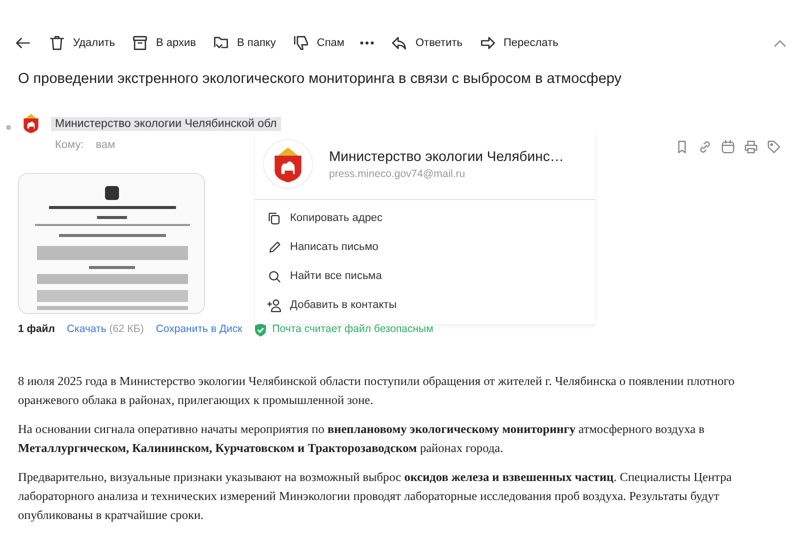 Image resolution: width=800 pixels, height=533 pixels. What do you see at coordinates (274, 218) in the screenshot?
I see `copy-icon` at bounding box center [274, 218].